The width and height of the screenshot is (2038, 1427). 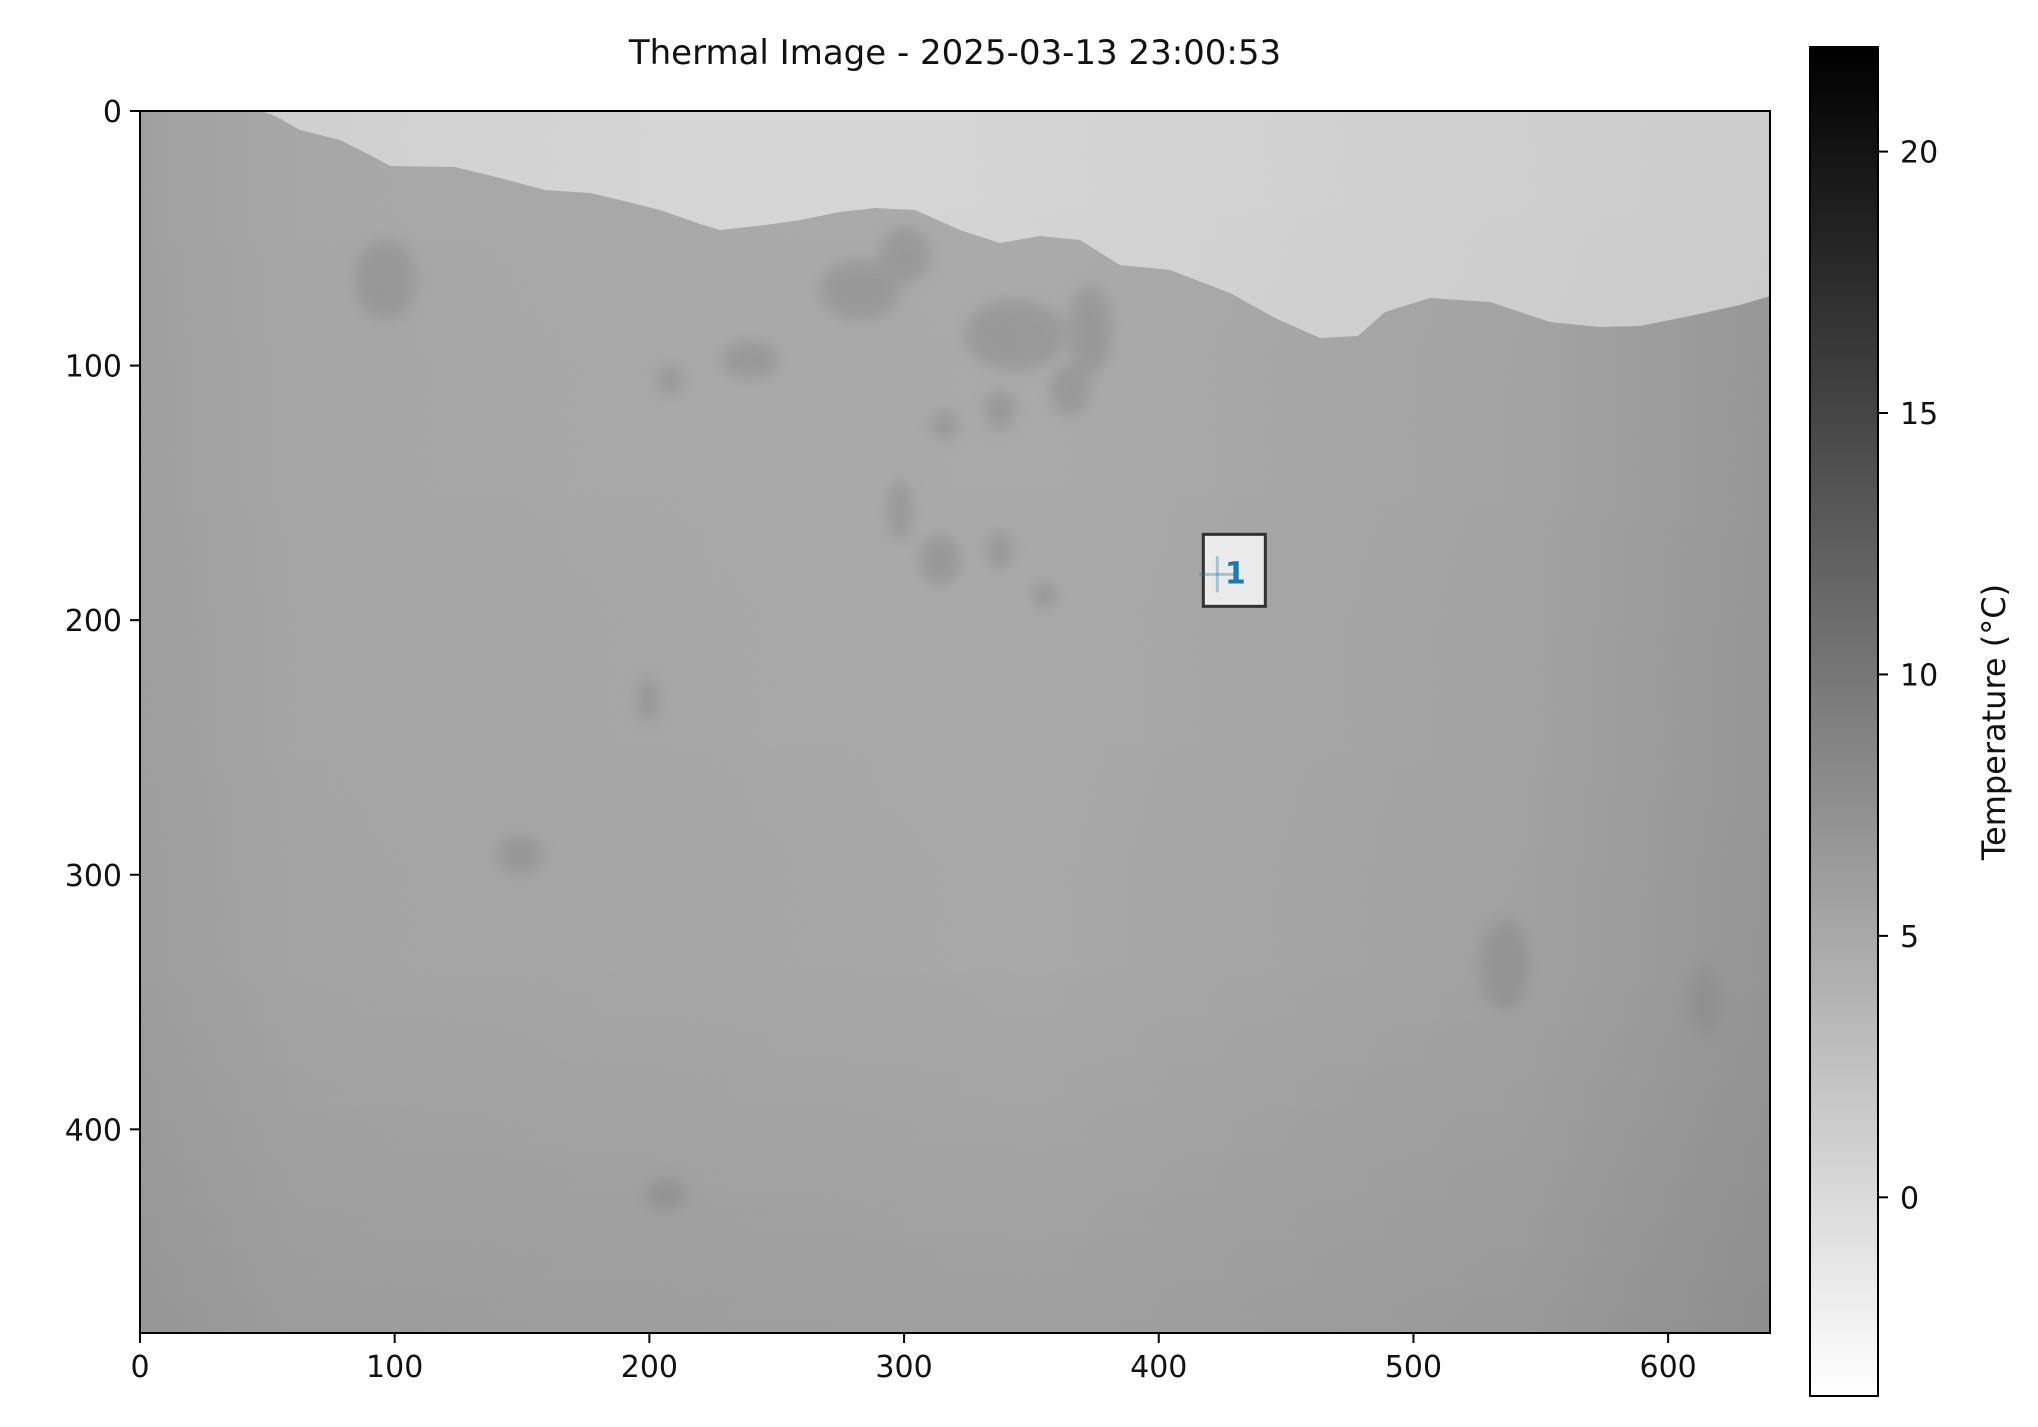 I want to click on colorbar-tick-label: 5, so click(x=1909, y=937).